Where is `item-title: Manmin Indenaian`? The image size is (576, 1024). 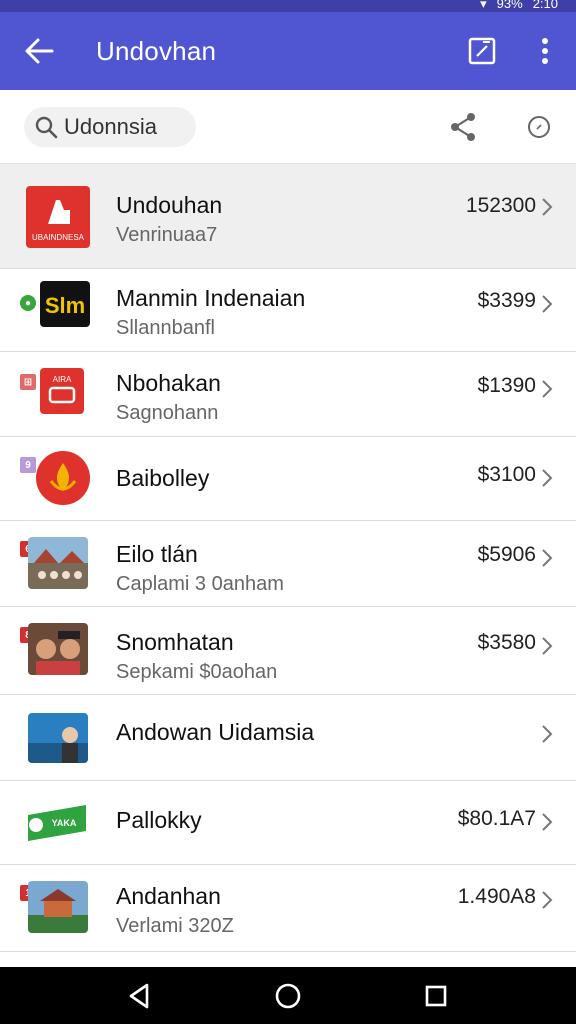 item-title: Manmin Indenaian is located at coordinates (211, 298).